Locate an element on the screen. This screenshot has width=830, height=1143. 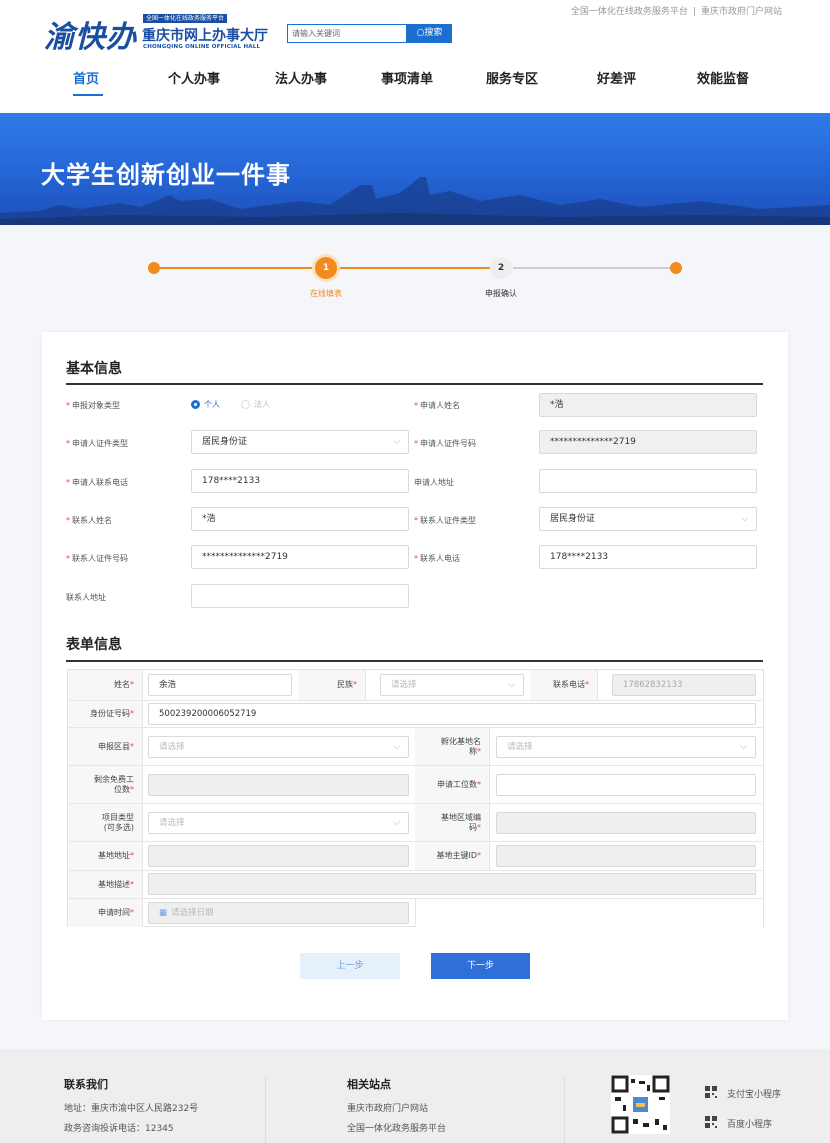
contact-id-type-select: 居民身份证 ⌵ is located at coordinates (648, 519).